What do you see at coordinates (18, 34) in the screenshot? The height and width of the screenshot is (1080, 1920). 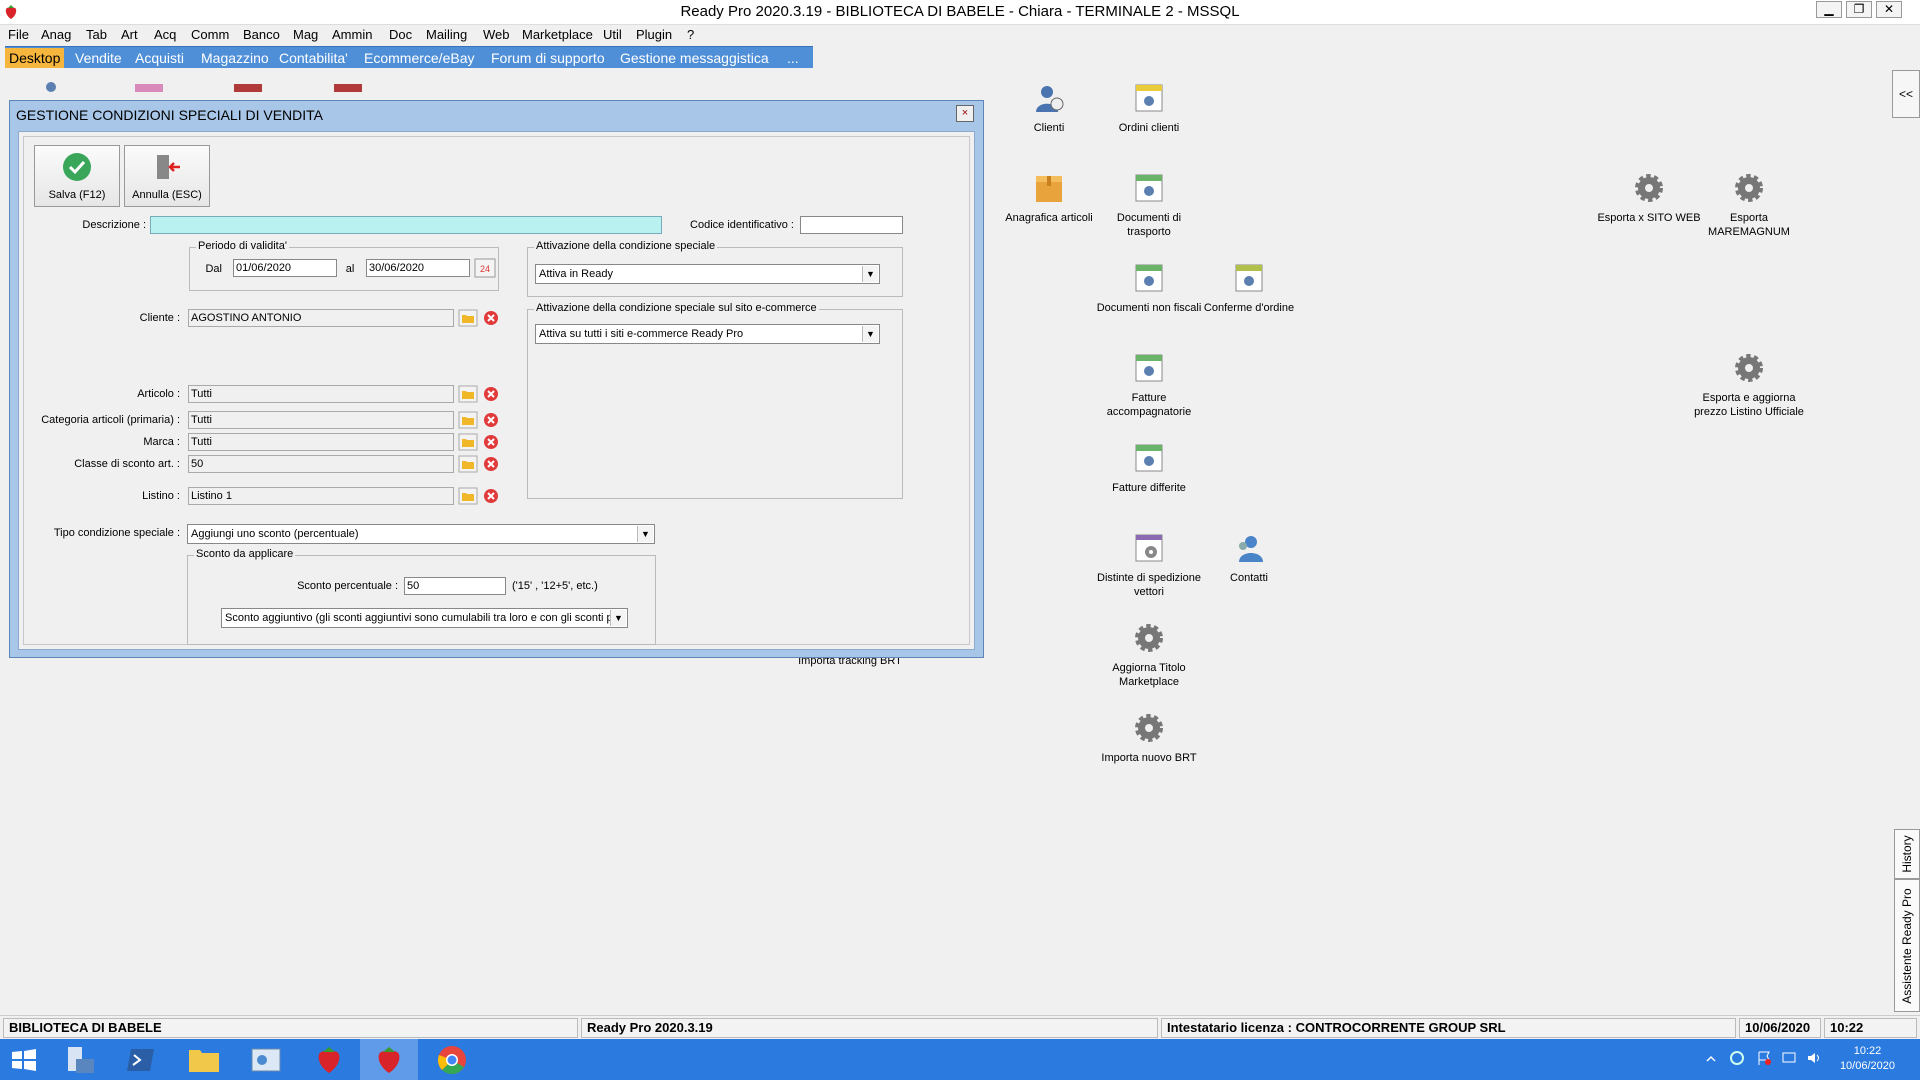 I see `menu-file: File` at bounding box center [18, 34].